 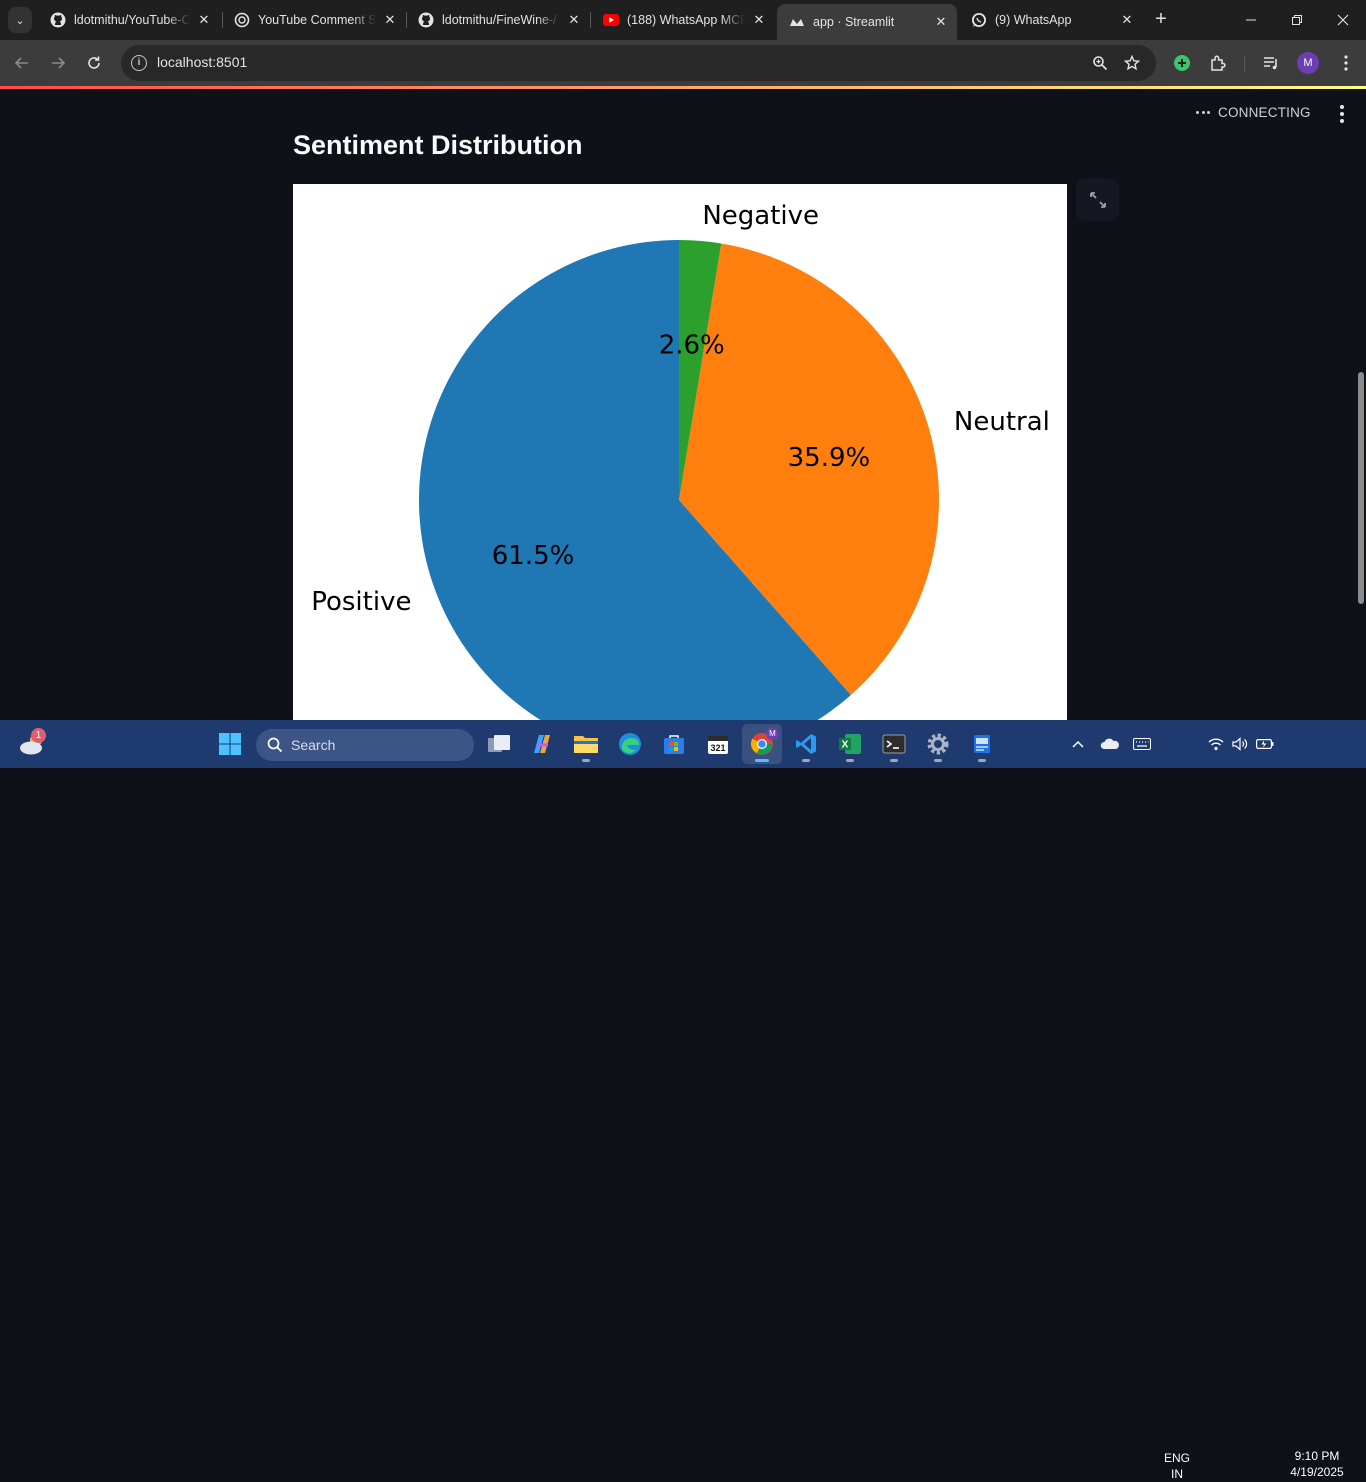 I want to click on tab-title: YouTube Comment S, so click(x=317, y=20).